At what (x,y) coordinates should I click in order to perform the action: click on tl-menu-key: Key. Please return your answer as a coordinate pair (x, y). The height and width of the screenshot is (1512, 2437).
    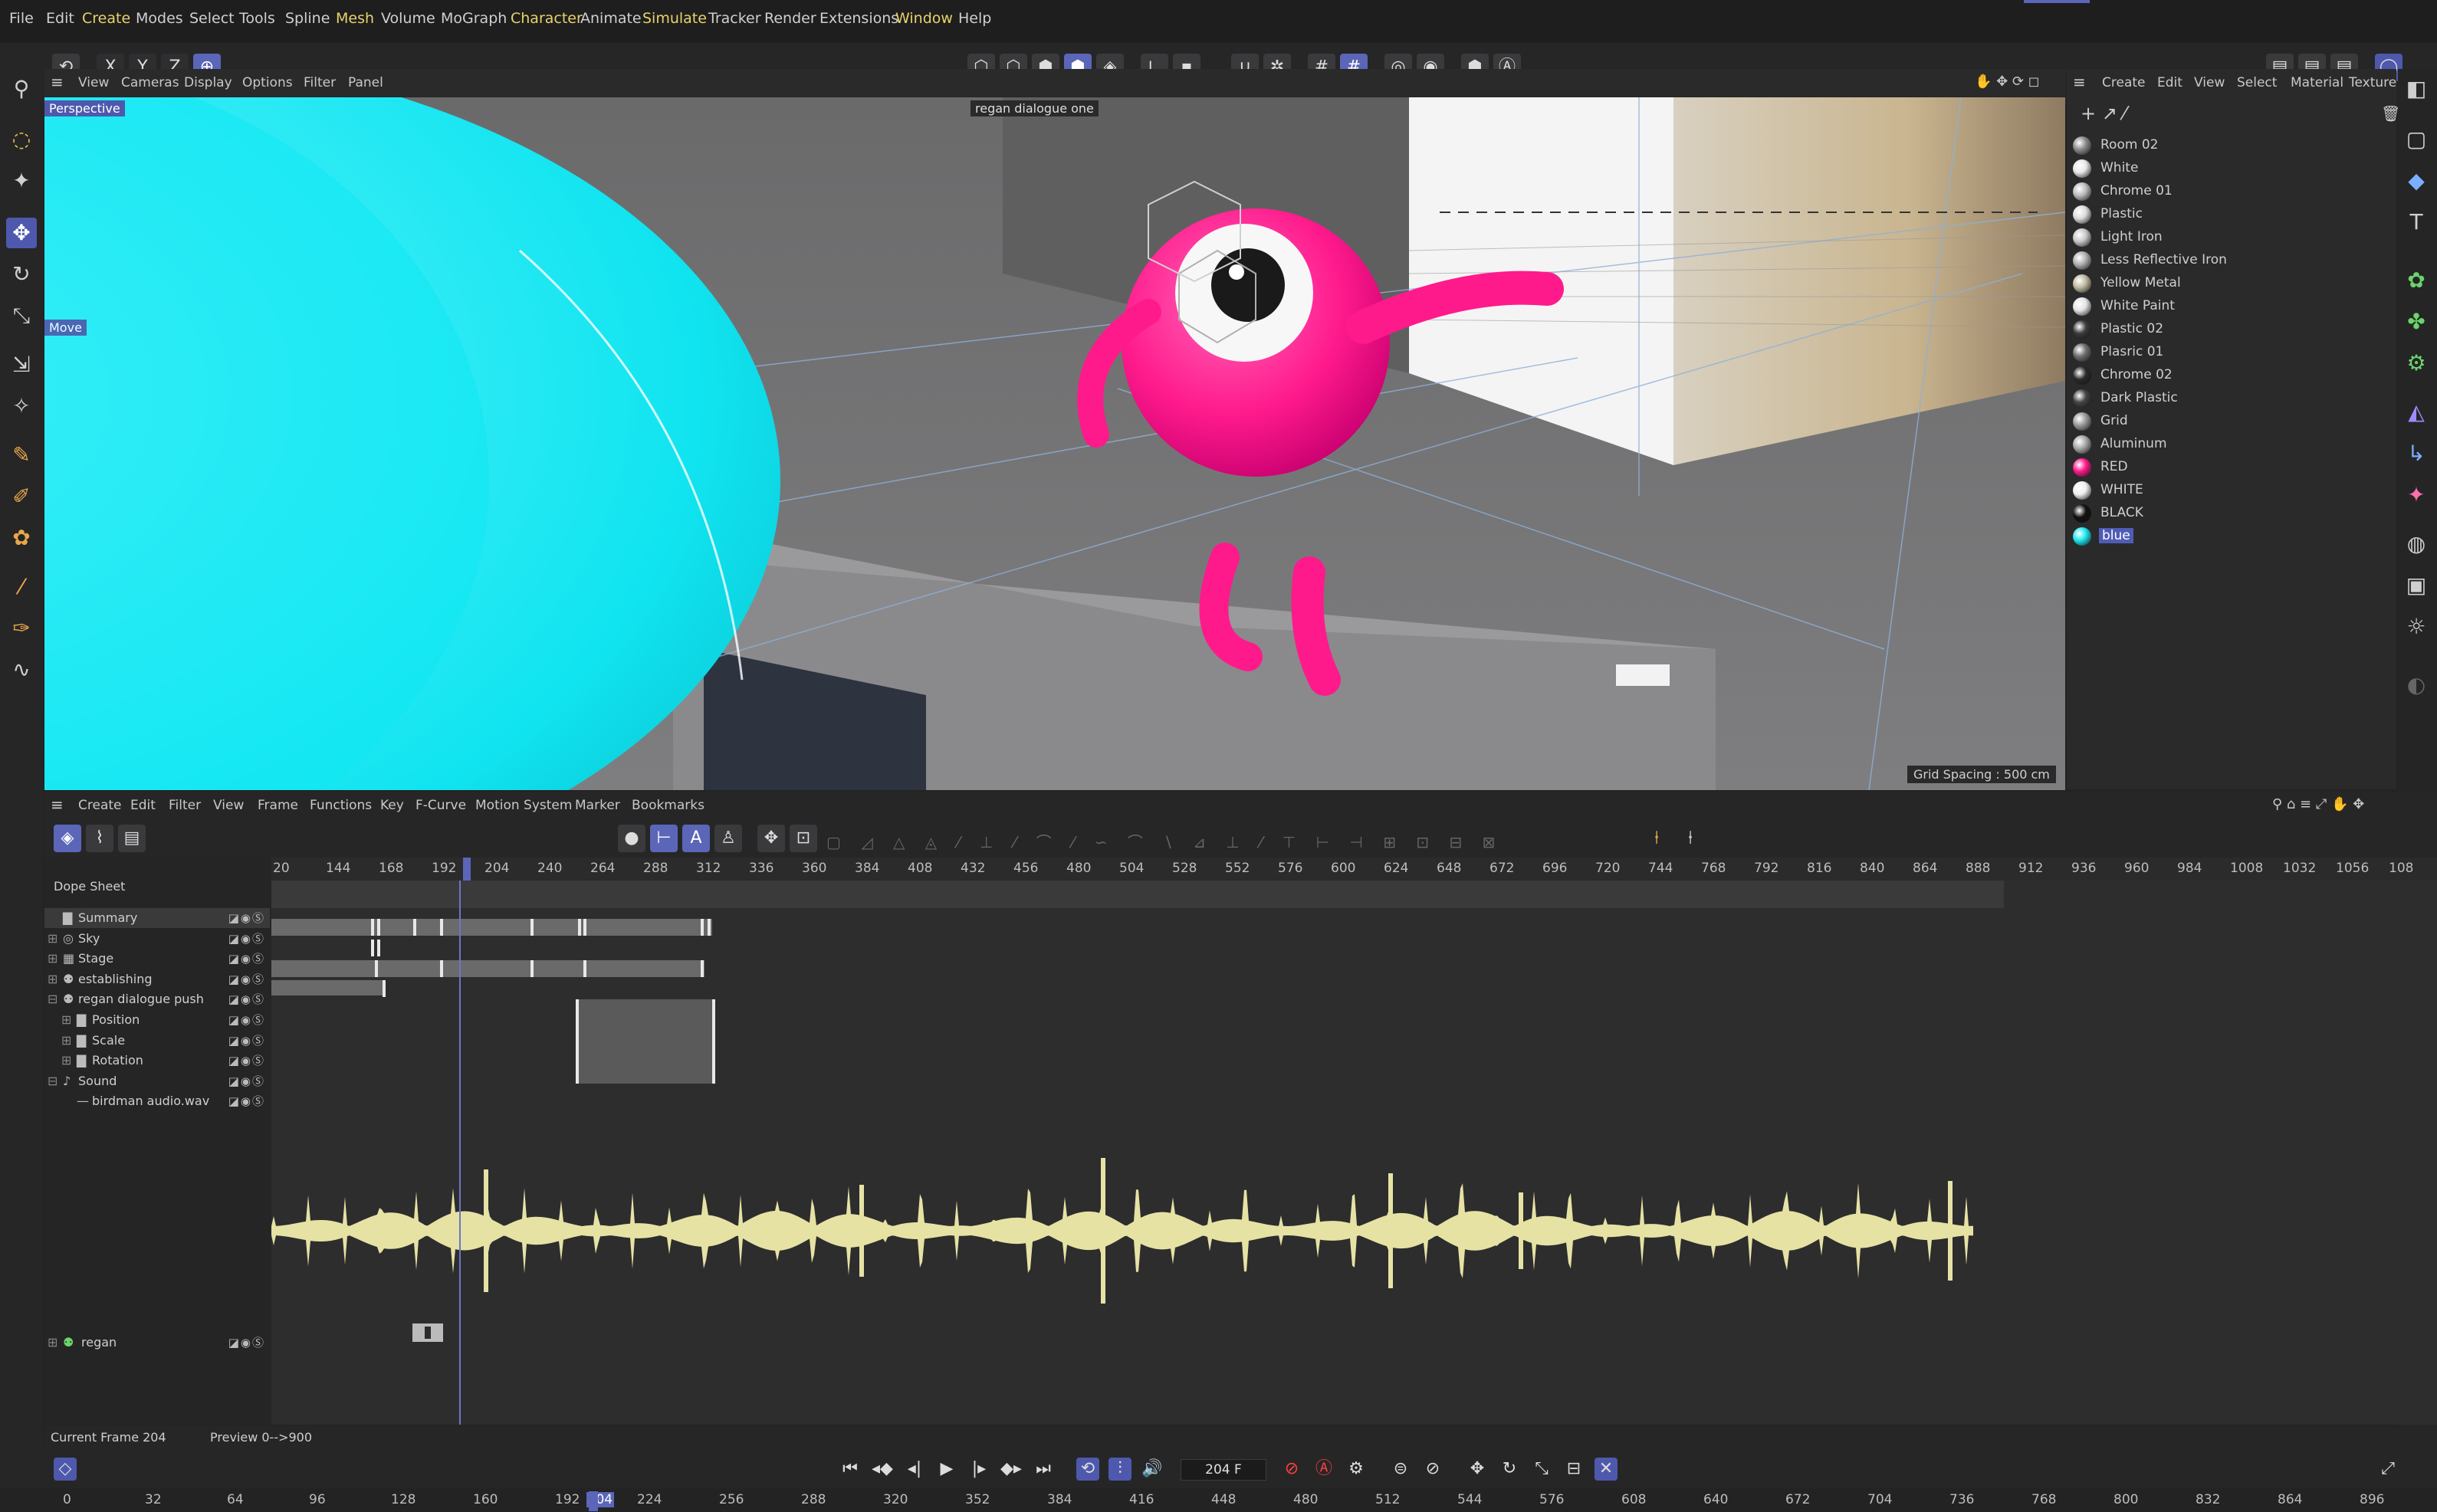
    Looking at the image, I should click on (392, 805).